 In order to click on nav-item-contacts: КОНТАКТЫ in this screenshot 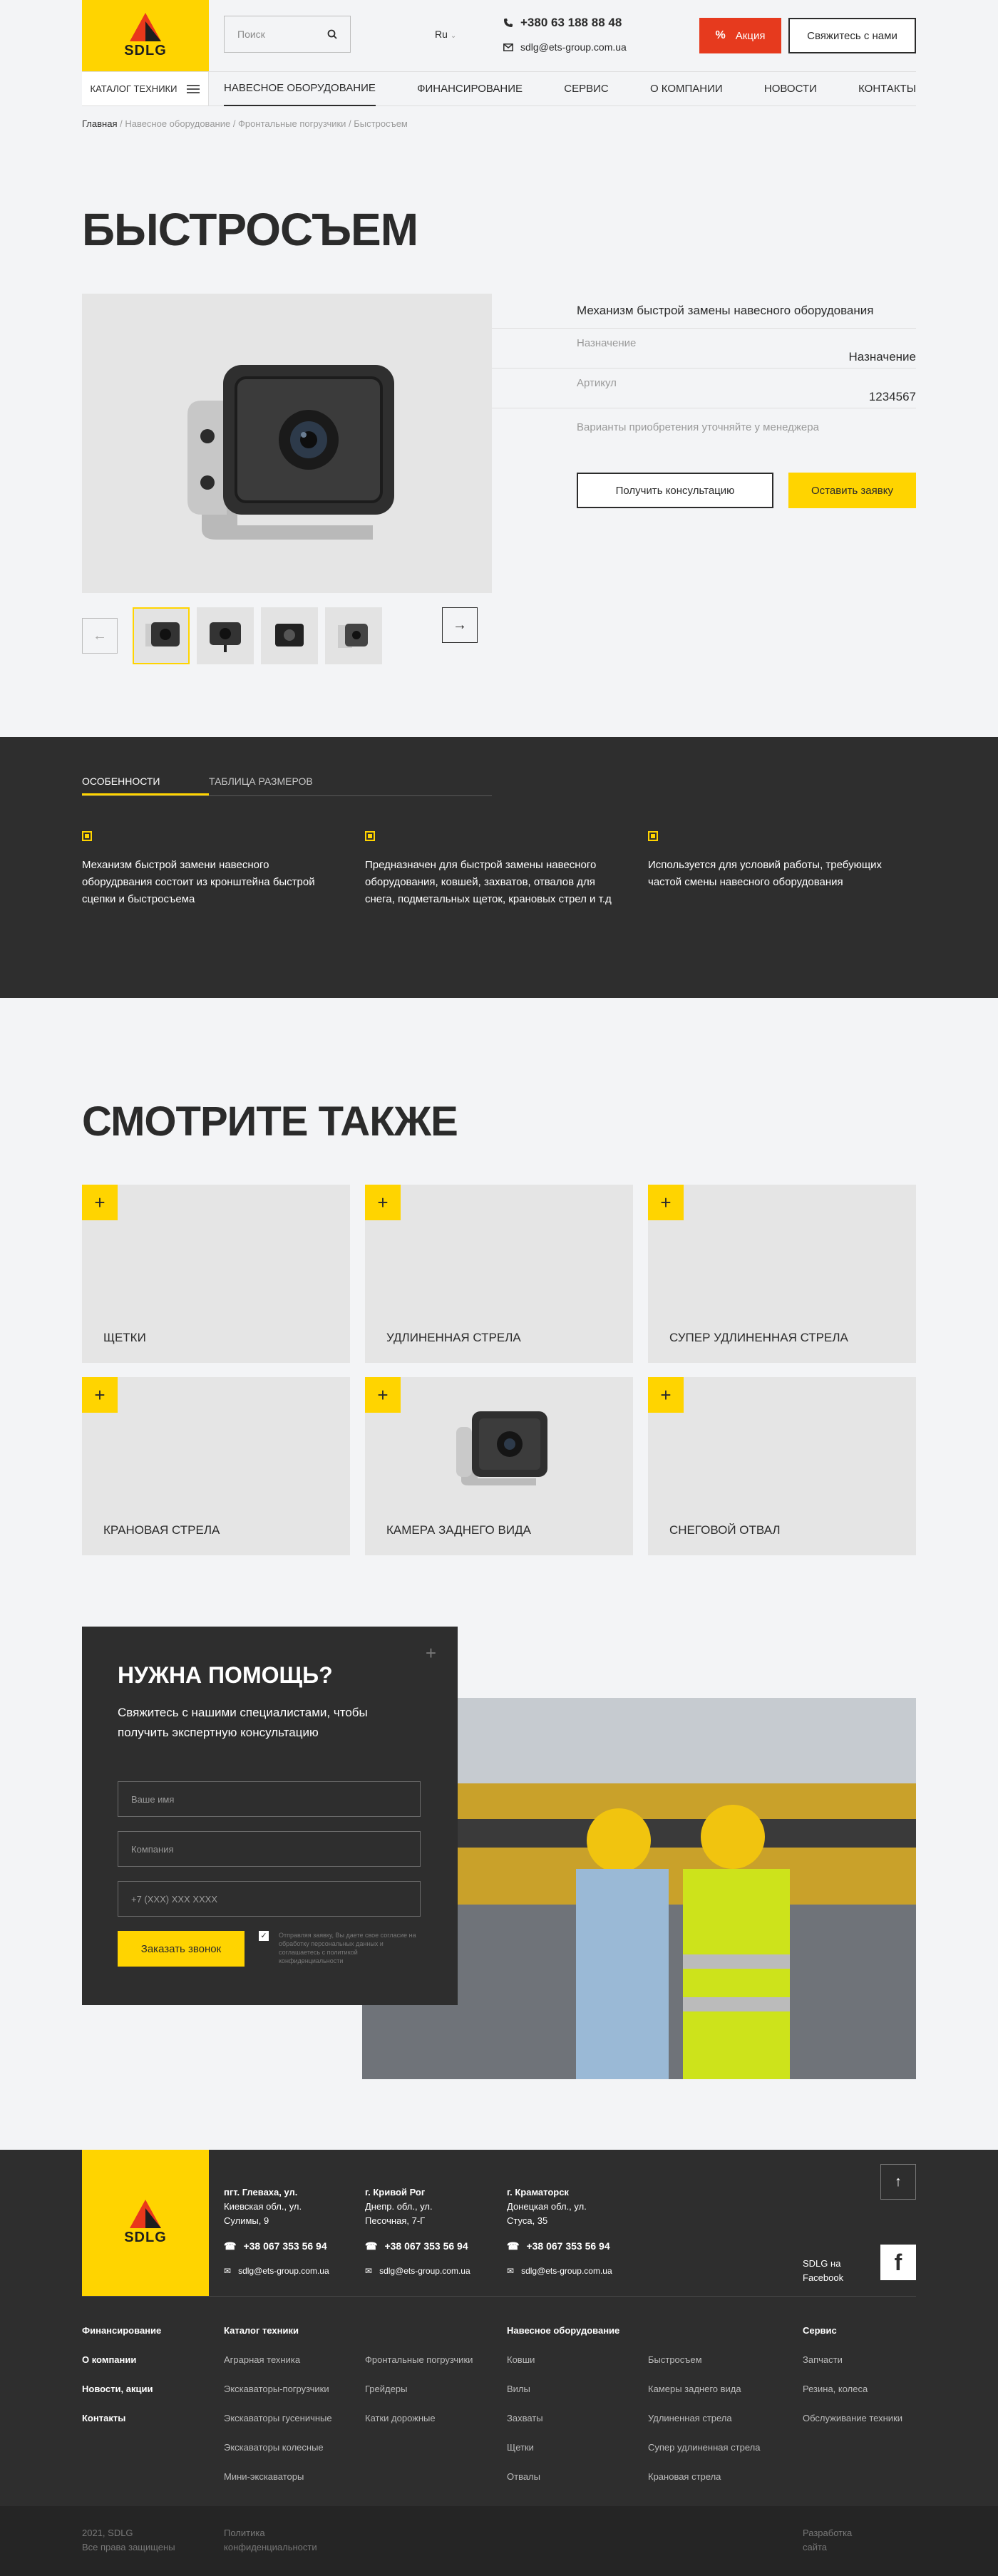, I will do `click(887, 89)`.